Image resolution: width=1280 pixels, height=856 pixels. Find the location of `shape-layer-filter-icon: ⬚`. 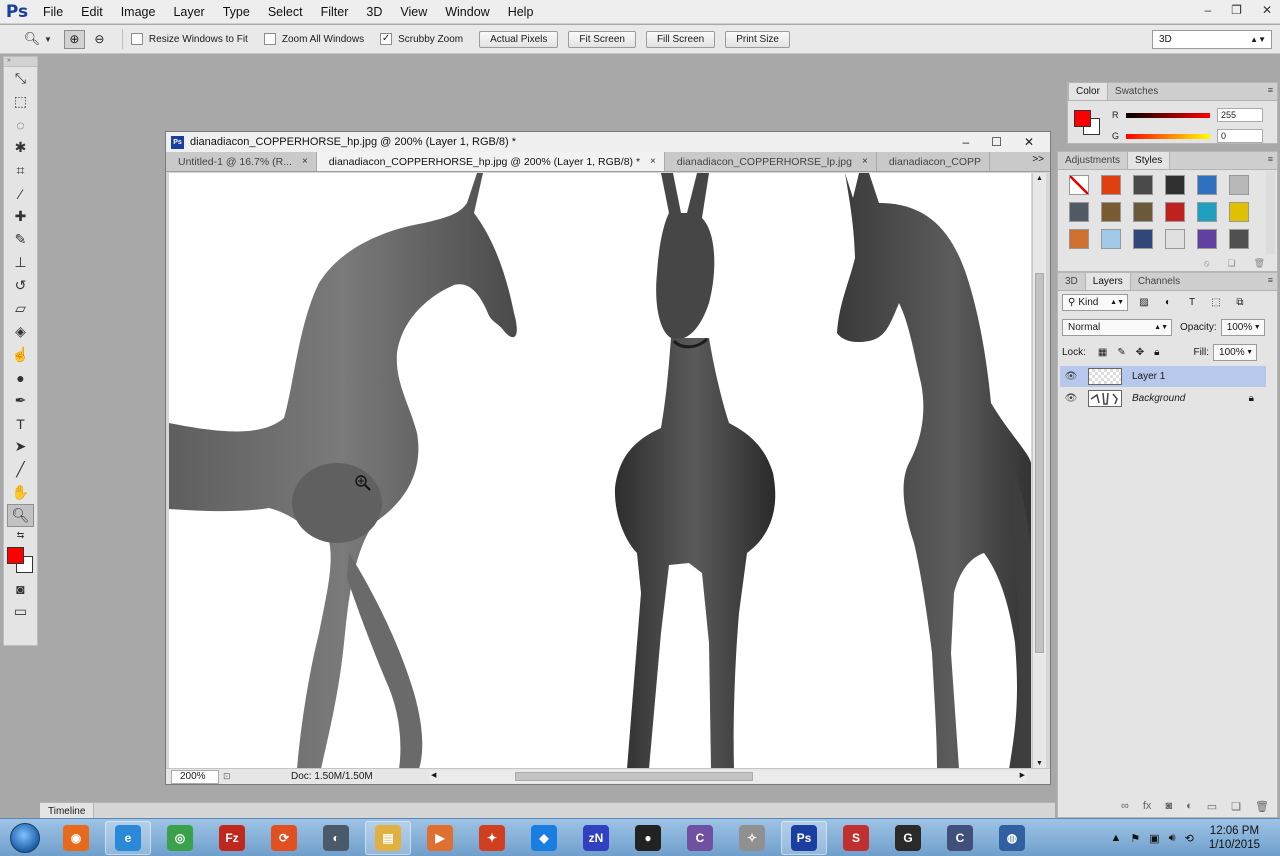

shape-layer-filter-icon: ⬚ is located at coordinates (1216, 303).